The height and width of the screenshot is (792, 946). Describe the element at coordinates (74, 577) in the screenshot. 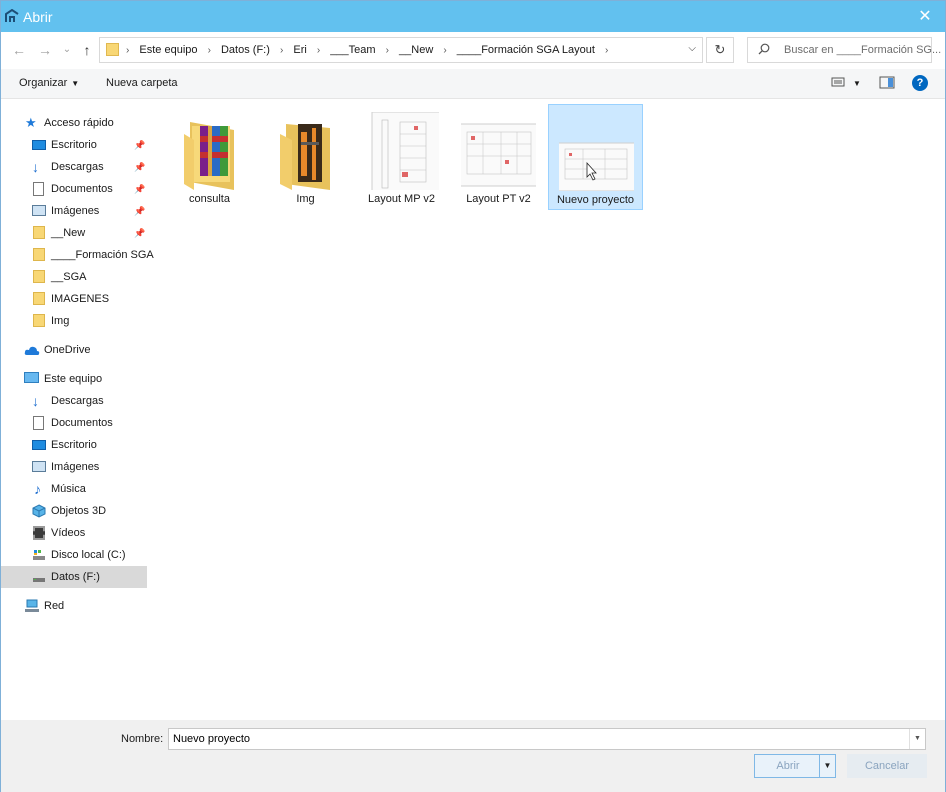

I see `sidebar-item-datos-f: Datos (F:)` at that location.